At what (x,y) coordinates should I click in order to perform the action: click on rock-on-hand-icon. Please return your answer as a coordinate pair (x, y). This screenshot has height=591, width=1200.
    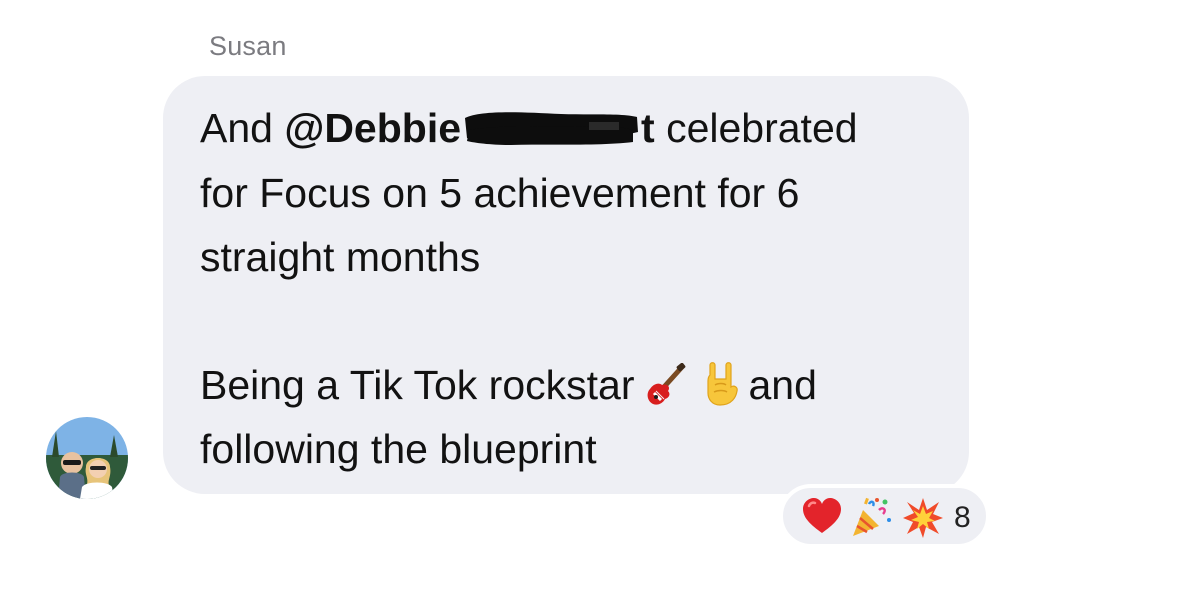
    Looking at the image, I should click on (722, 389).